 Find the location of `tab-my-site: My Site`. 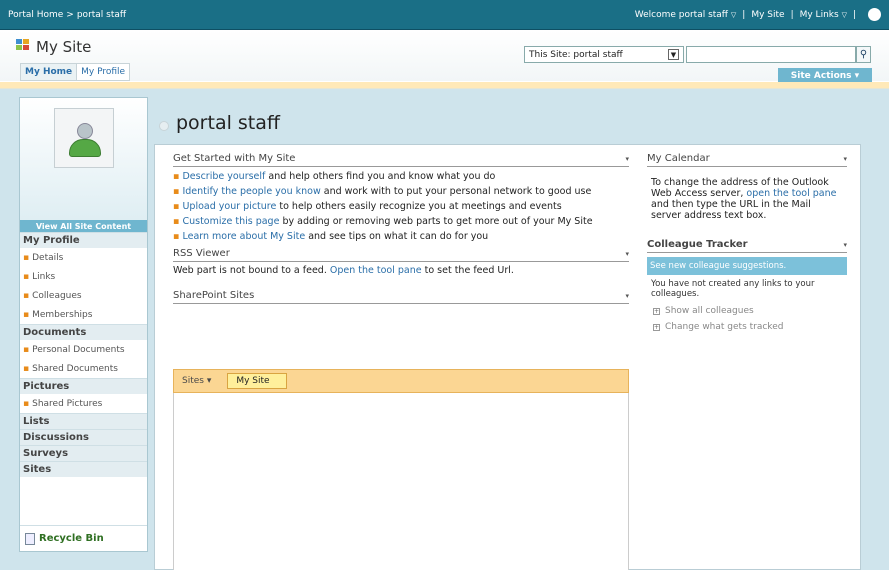

tab-my-site: My Site is located at coordinates (257, 381).